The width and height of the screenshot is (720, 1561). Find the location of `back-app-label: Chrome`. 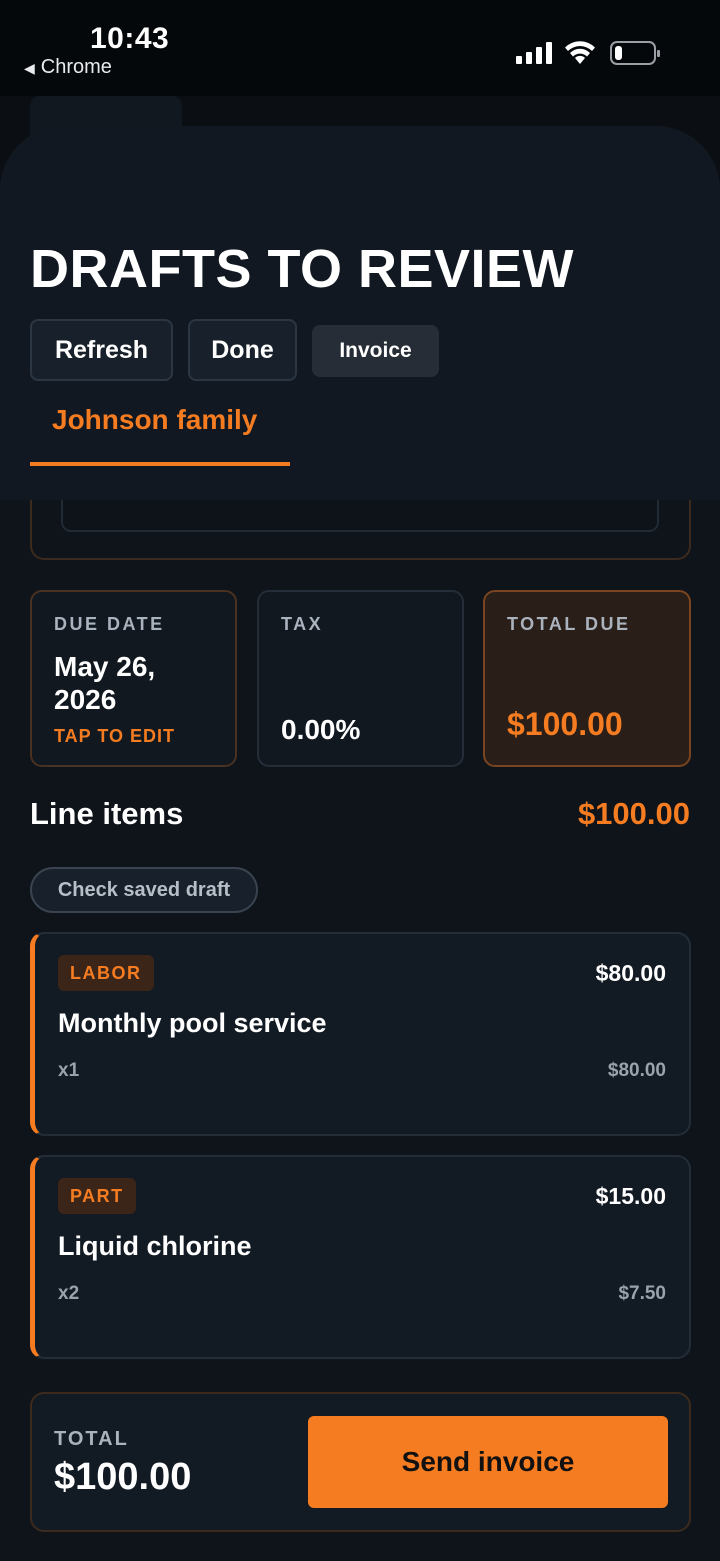

back-app-label: Chrome is located at coordinates (76, 67).